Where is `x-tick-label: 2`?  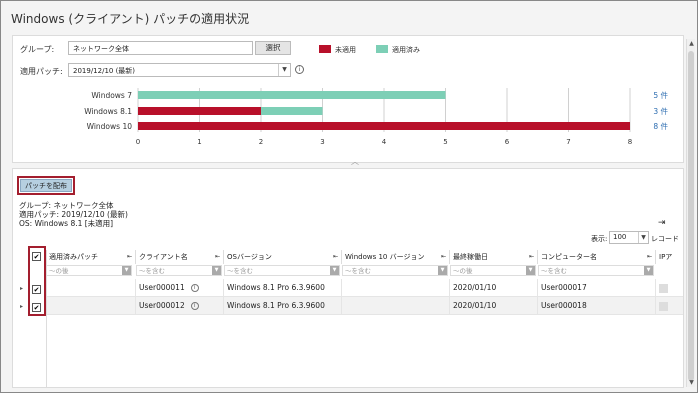
x-tick-label: 2 is located at coordinates (261, 142).